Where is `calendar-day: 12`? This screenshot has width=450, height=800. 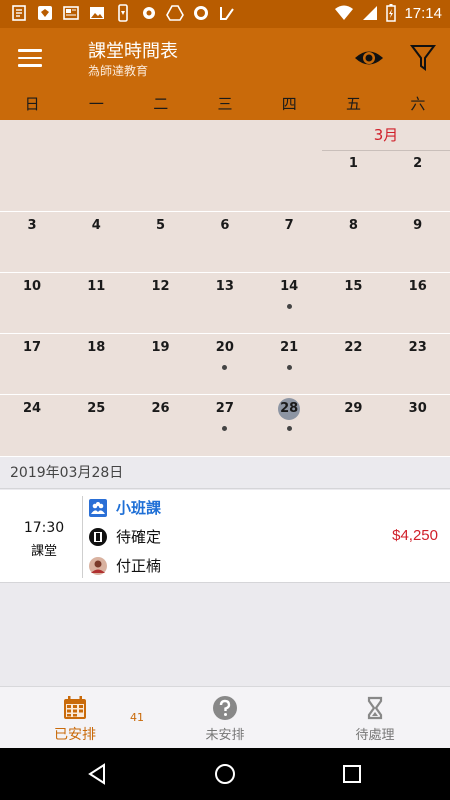 calendar-day: 12 is located at coordinates (161, 287).